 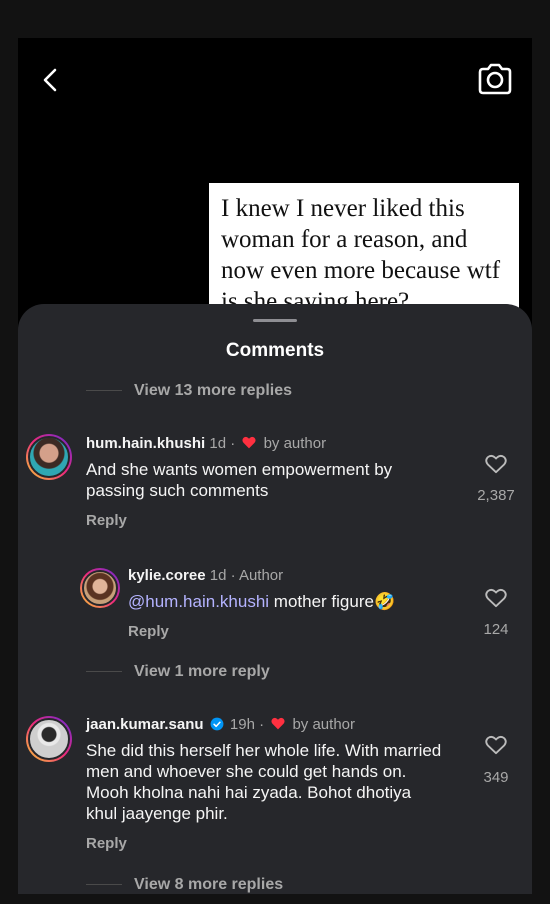 What do you see at coordinates (217, 724) in the screenshot?
I see `verified-badge-icon` at bounding box center [217, 724].